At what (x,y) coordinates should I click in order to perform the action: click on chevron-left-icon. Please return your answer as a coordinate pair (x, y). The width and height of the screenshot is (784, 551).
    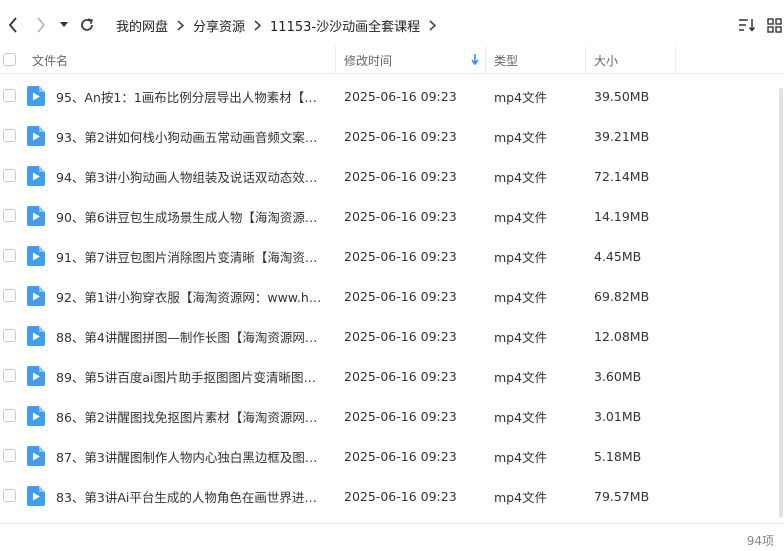
    Looking at the image, I should click on (12, 25).